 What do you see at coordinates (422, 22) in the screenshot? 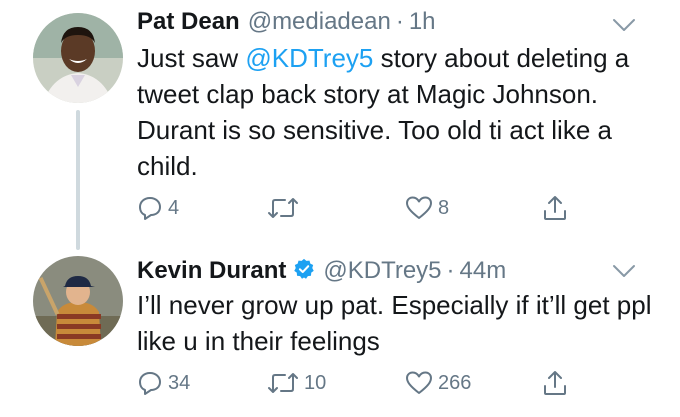
I see `timestamp: 1h` at bounding box center [422, 22].